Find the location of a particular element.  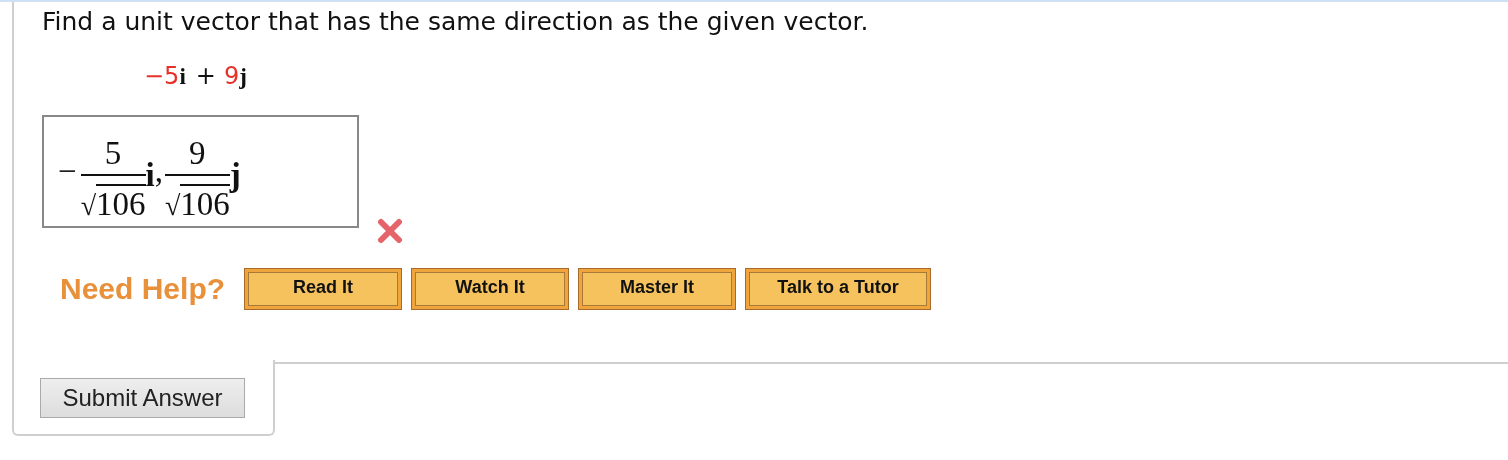

help-button: Read It is located at coordinates (323, 289).